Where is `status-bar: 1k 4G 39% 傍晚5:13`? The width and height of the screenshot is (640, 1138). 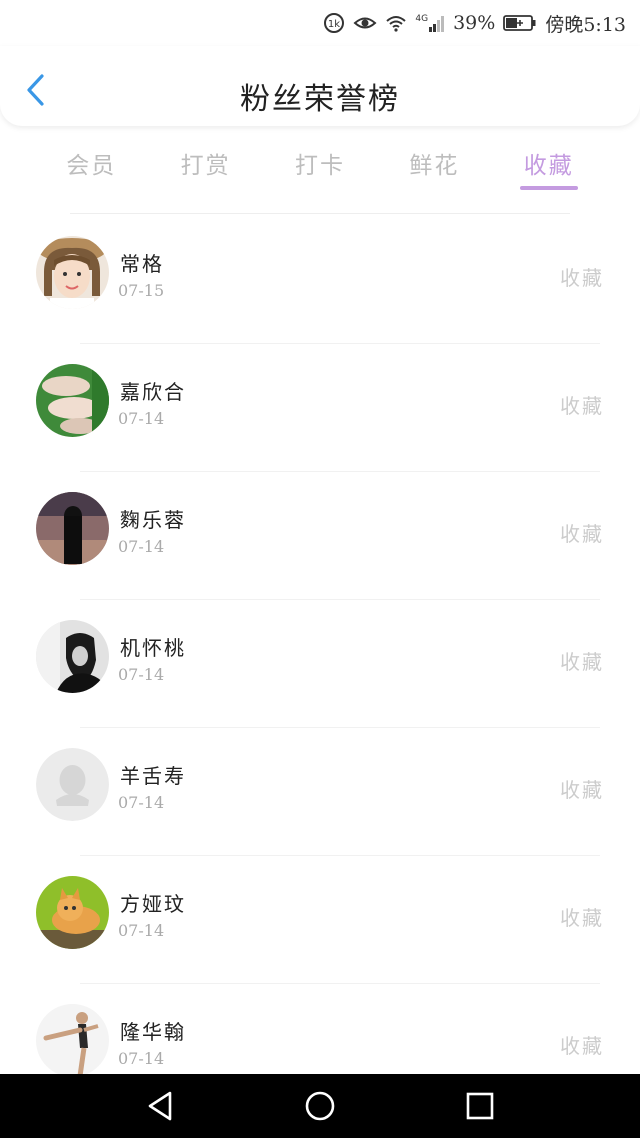 status-bar: 1k 4G 39% 傍晚5:13 is located at coordinates (320, 23).